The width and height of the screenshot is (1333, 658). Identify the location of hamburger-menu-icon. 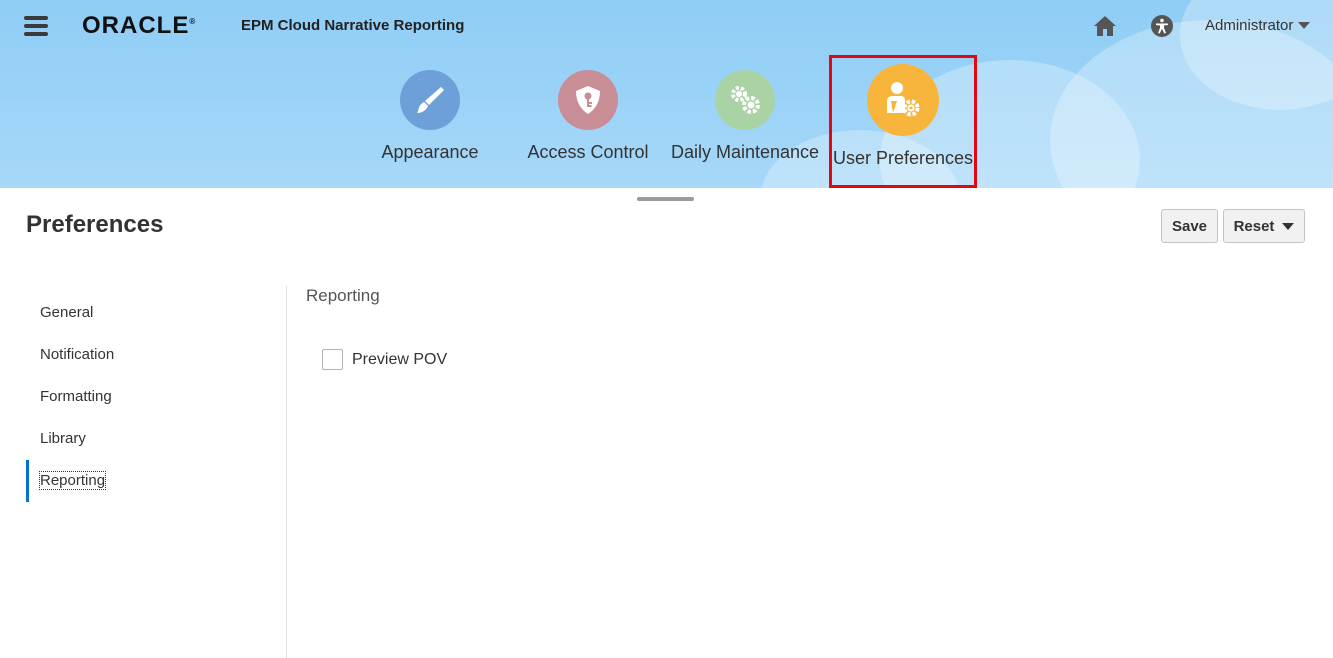
(36, 26).